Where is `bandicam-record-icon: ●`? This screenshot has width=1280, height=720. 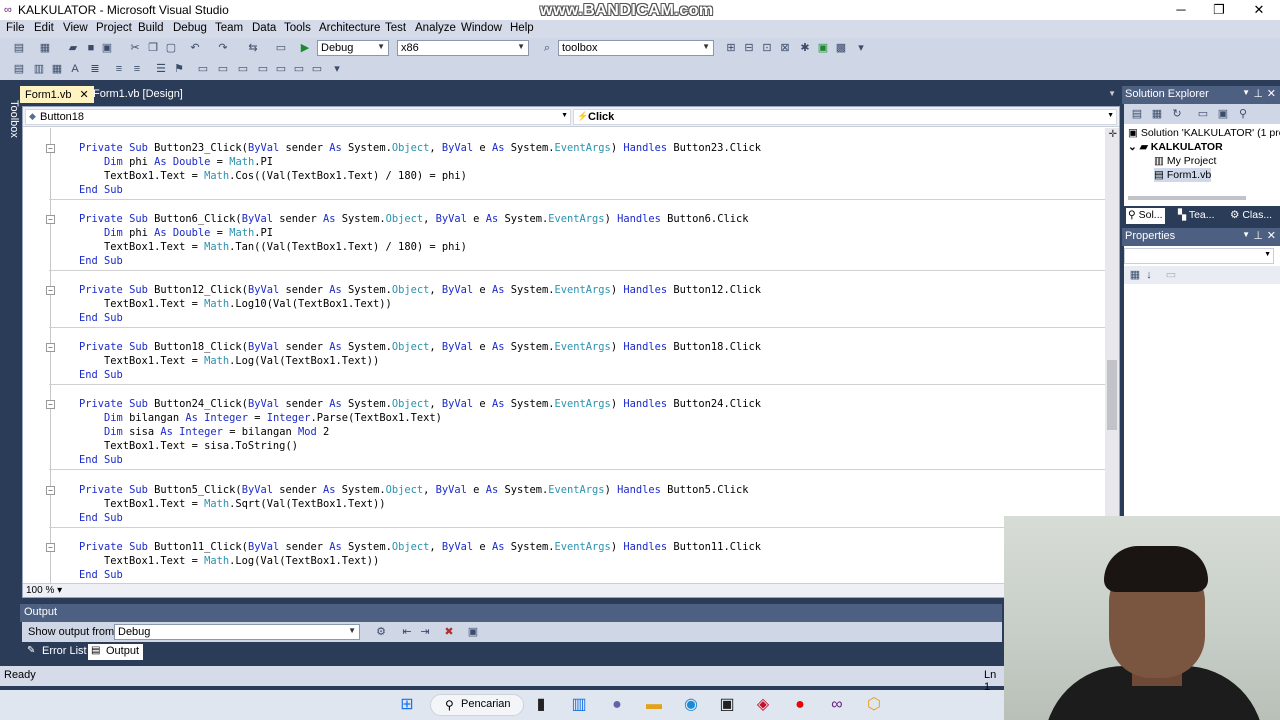
bandicam-record-icon: ● is located at coordinates (800, 705).